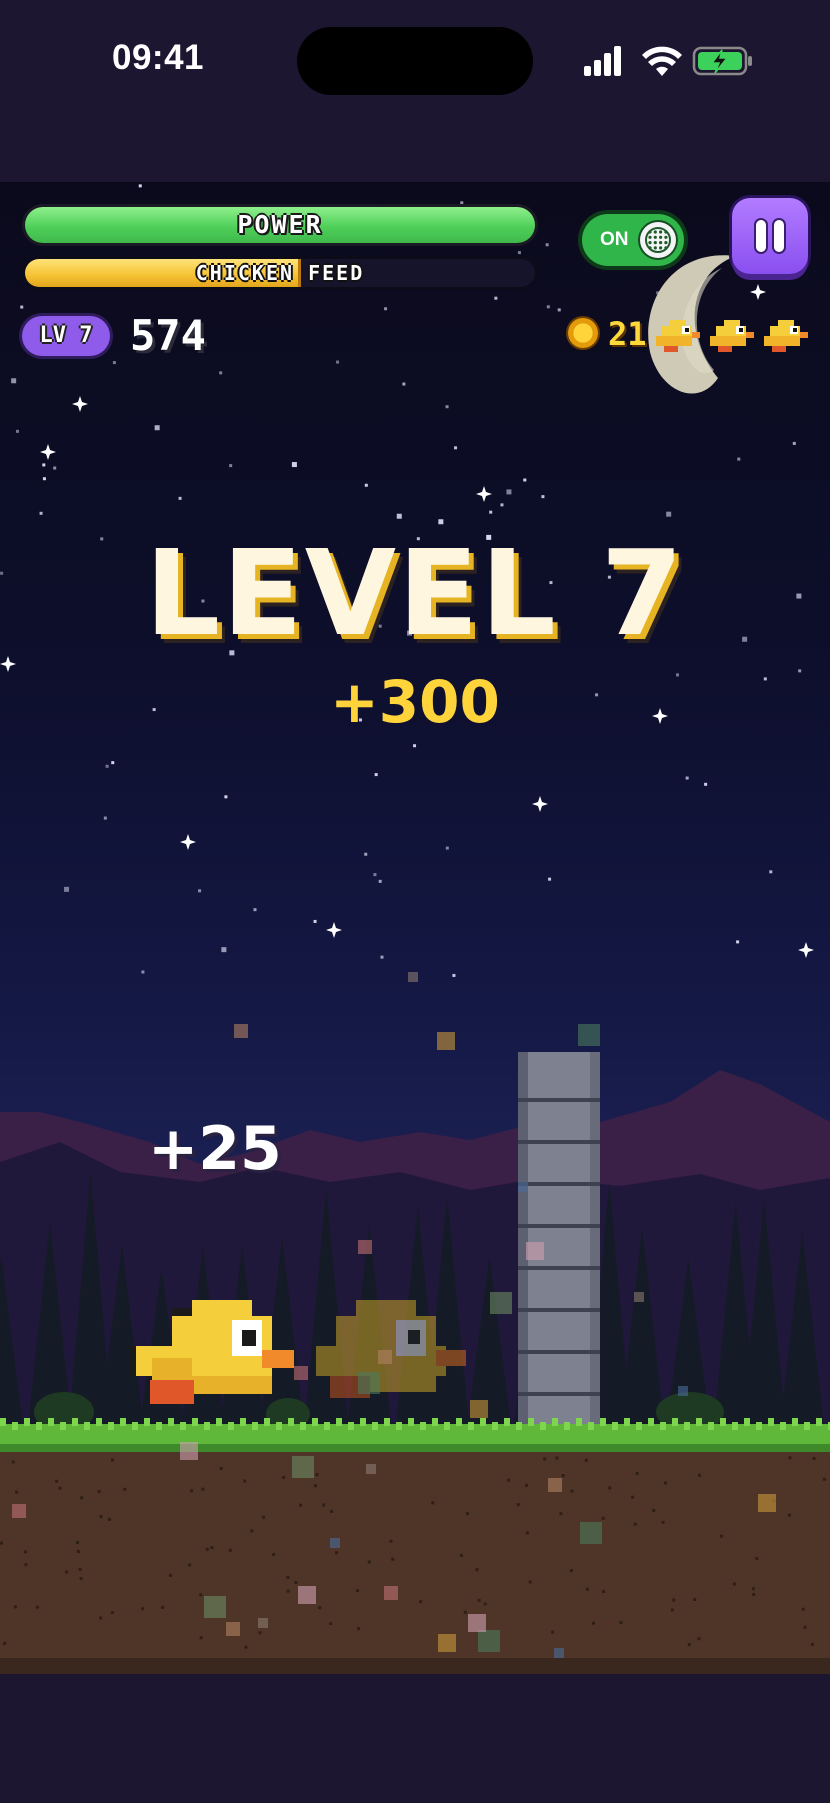 The height and width of the screenshot is (1803, 830). What do you see at coordinates (761, 236) in the screenshot?
I see `pause-icon` at bounding box center [761, 236].